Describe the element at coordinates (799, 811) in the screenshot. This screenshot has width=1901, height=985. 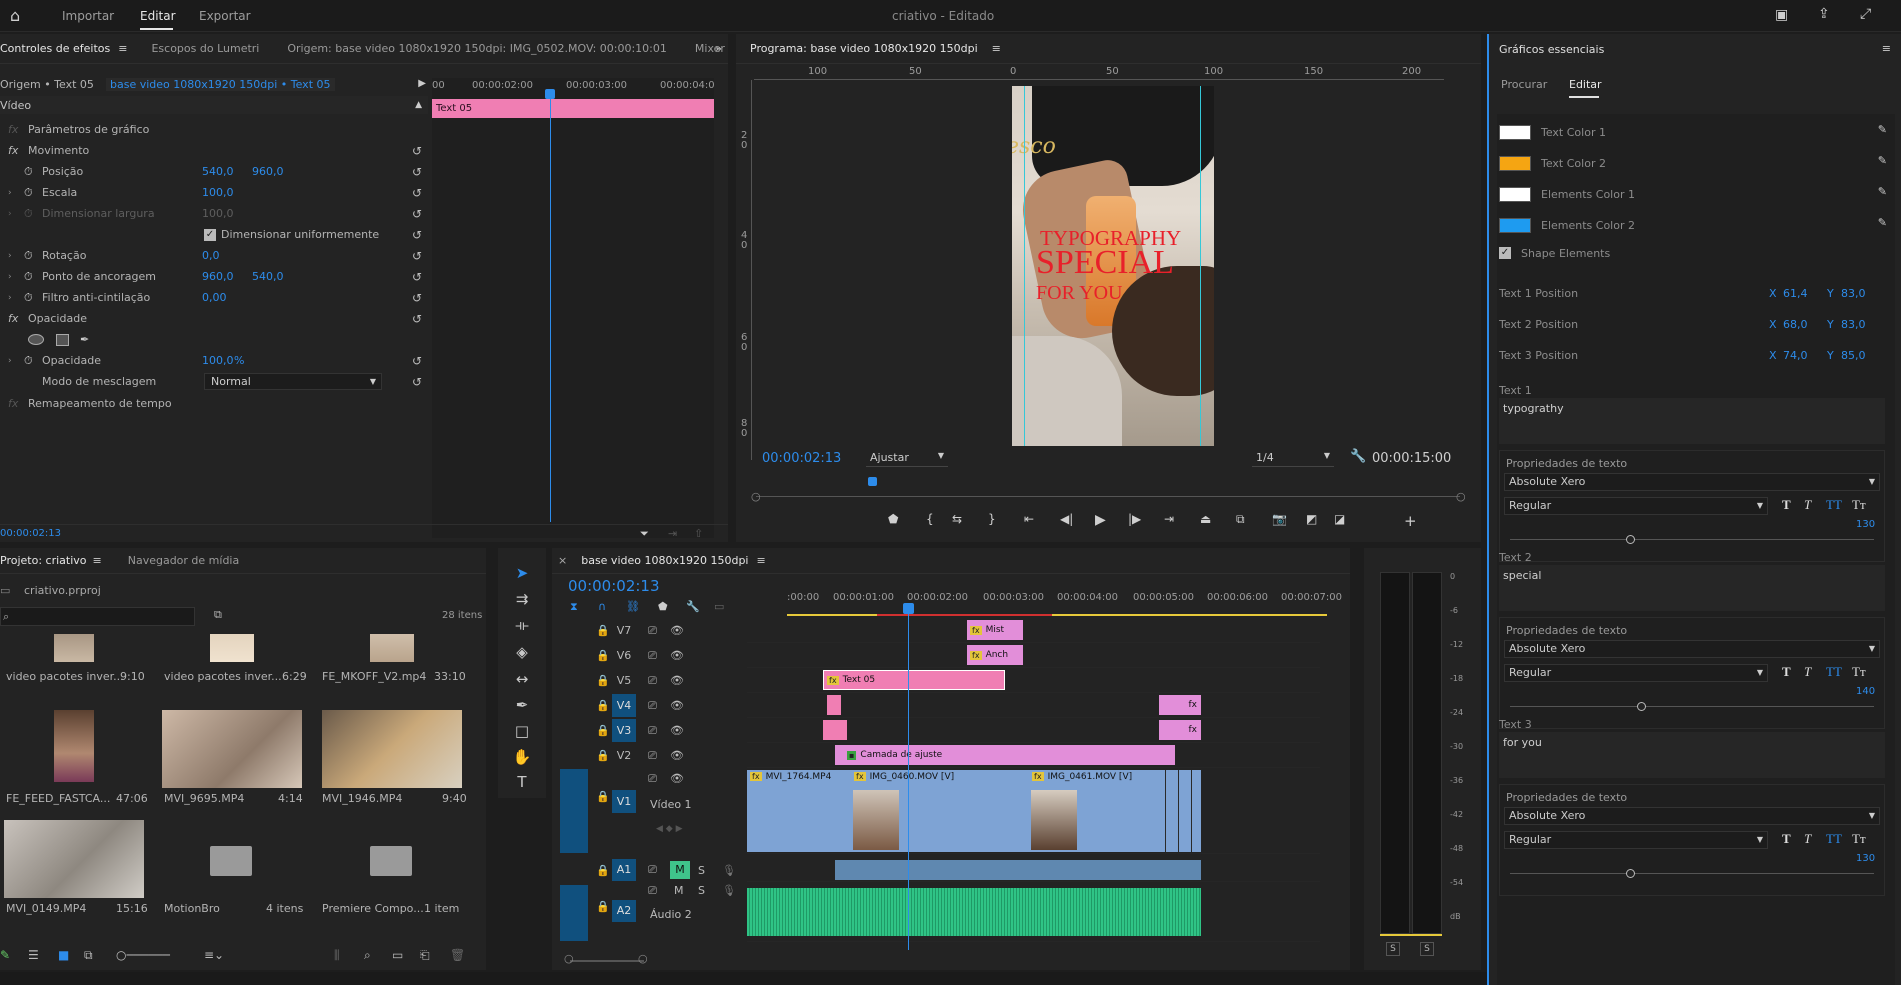
I see `clip-mvi1764: fx MVI_1764.MP4` at that location.